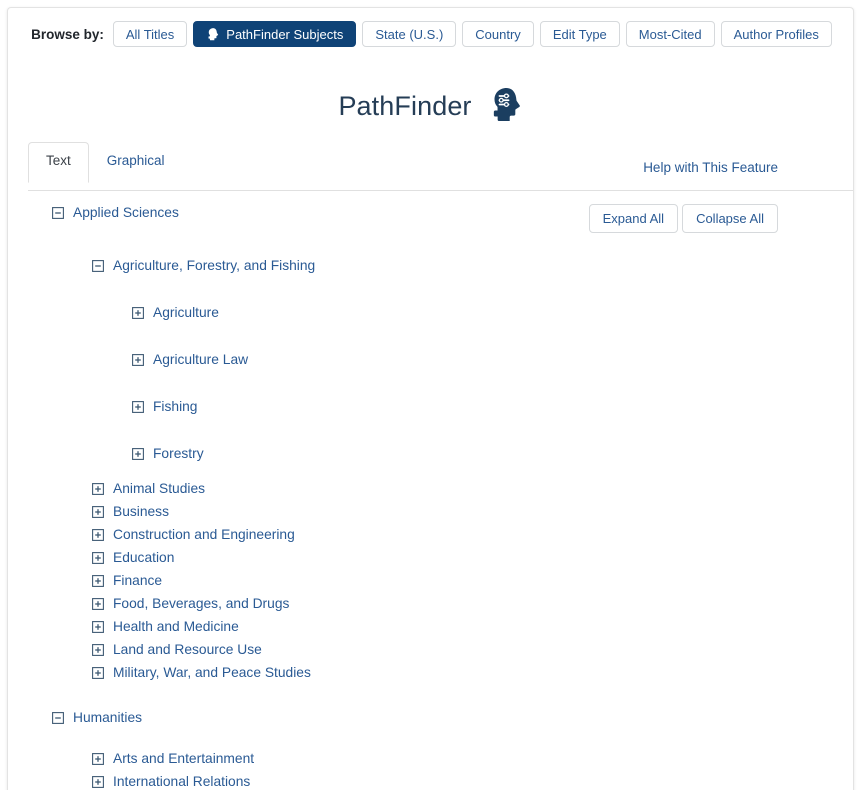 This screenshot has width=861, height=790. Describe the element at coordinates (159, 488) in the screenshot. I see `tree-node-label: Animal Studies` at that location.